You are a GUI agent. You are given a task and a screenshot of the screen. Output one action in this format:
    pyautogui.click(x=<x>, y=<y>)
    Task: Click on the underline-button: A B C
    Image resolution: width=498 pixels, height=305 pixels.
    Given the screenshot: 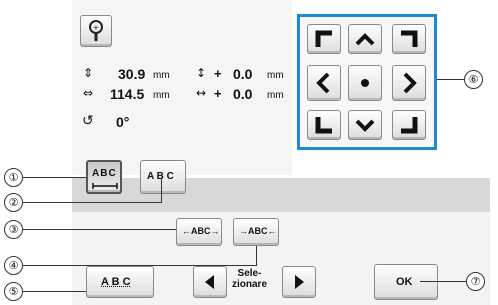 What is the action you would take?
    pyautogui.click(x=120, y=282)
    